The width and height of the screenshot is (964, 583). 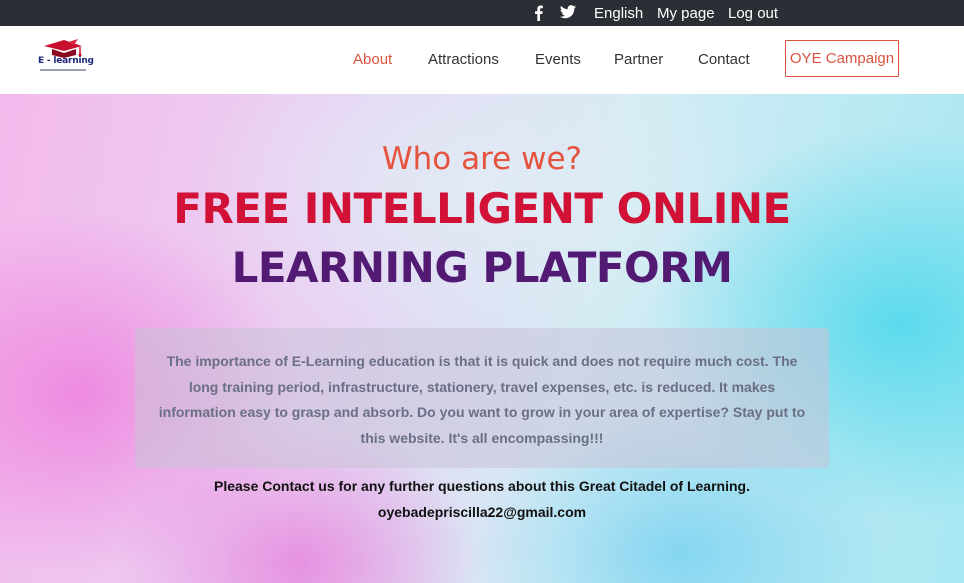 I want to click on top-utility-bar: English My page Log out, so click(x=482, y=13).